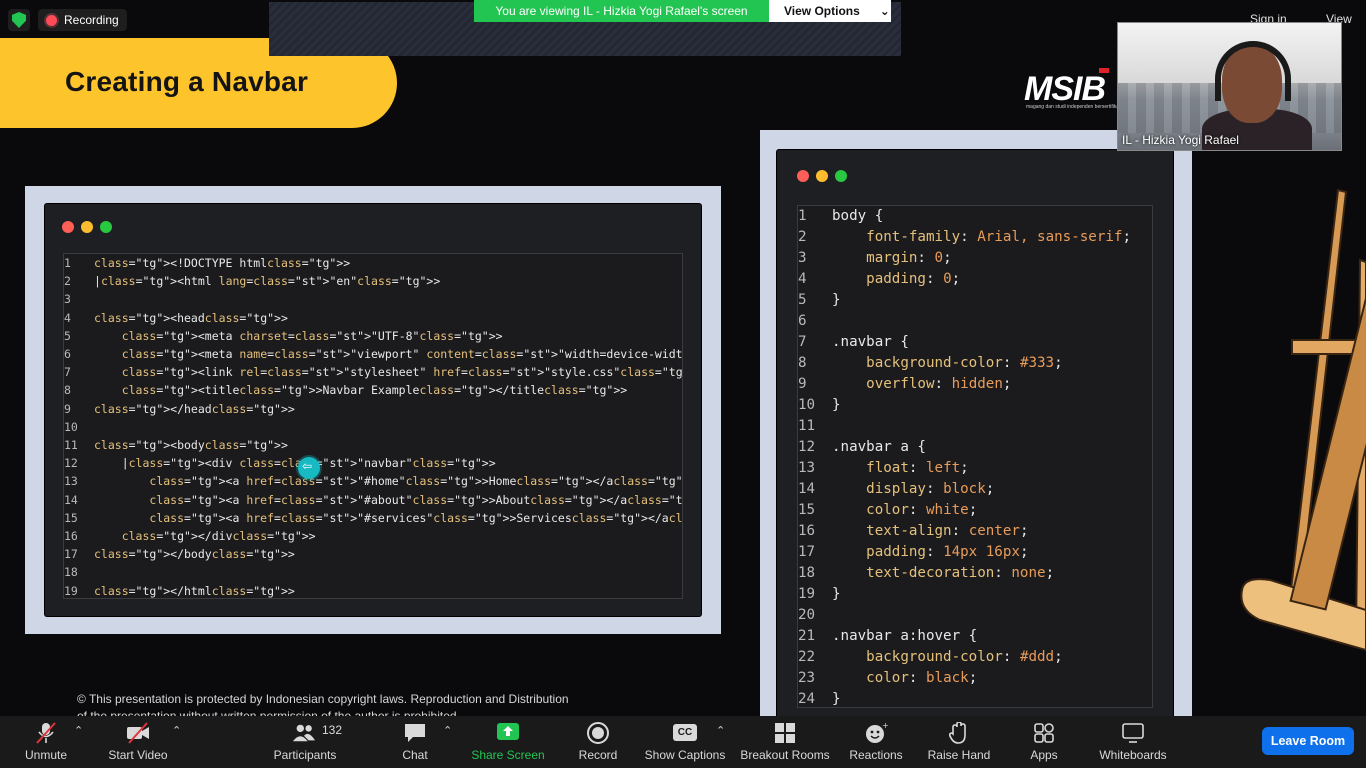 The width and height of the screenshot is (1366, 768). What do you see at coordinates (91, 20) in the screenshot?
I see `recording-label: Recording` at bounding box center [91, 20].